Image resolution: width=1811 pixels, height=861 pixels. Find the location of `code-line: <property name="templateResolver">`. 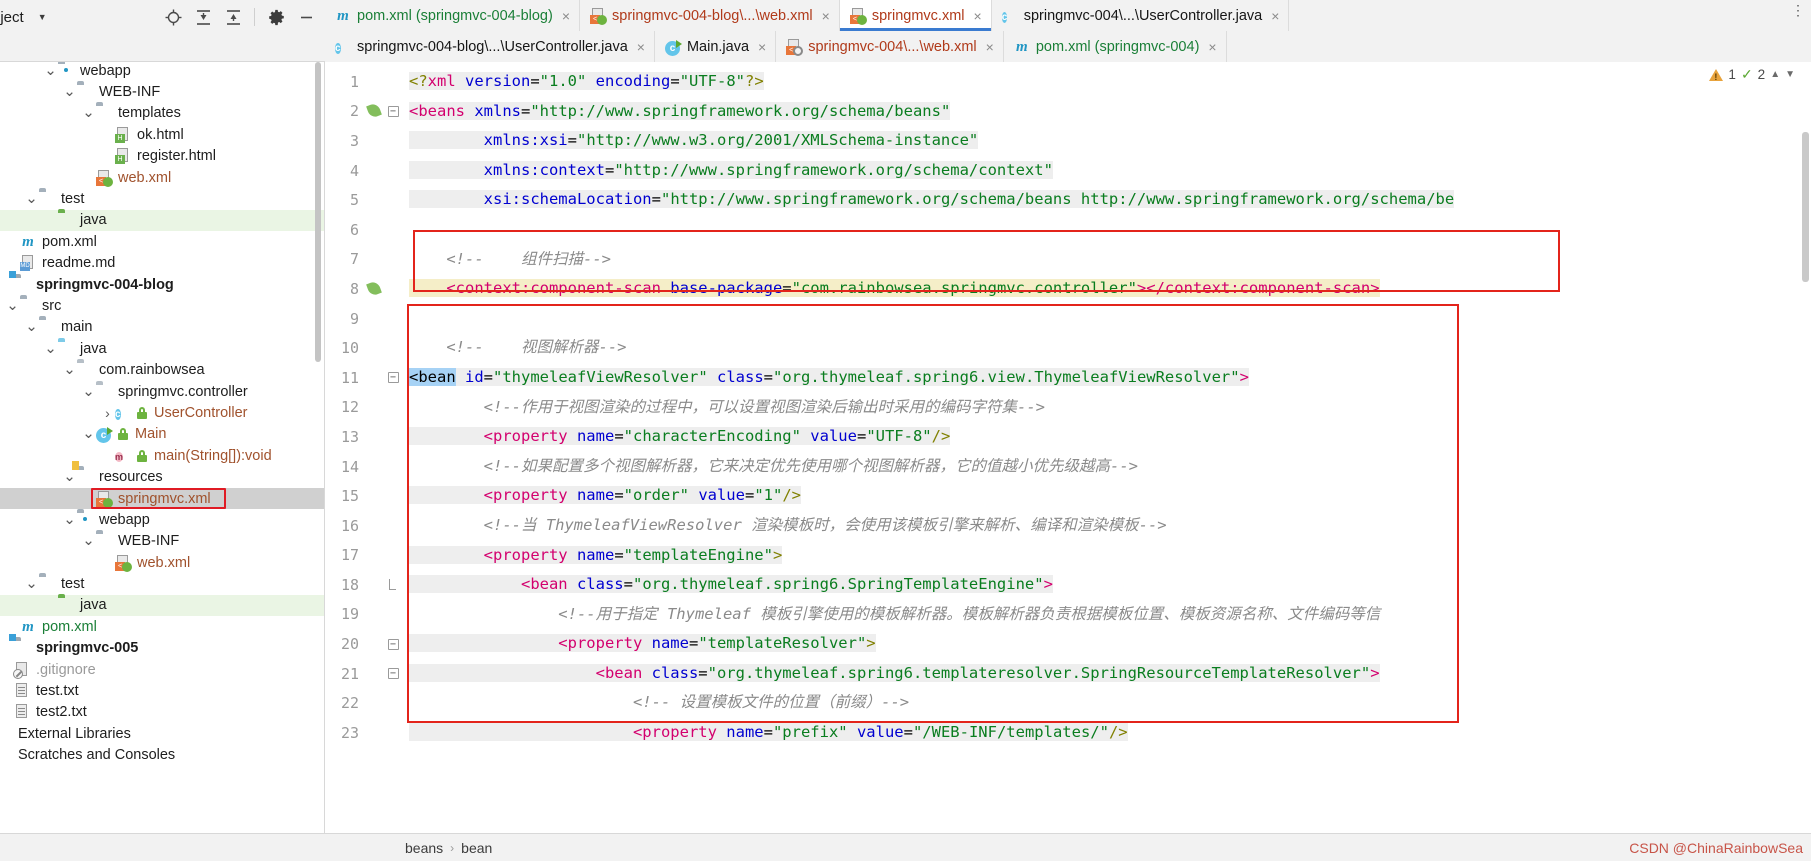

code-line: <property name="templateResolver"> is located at coordinates (1110, 644).